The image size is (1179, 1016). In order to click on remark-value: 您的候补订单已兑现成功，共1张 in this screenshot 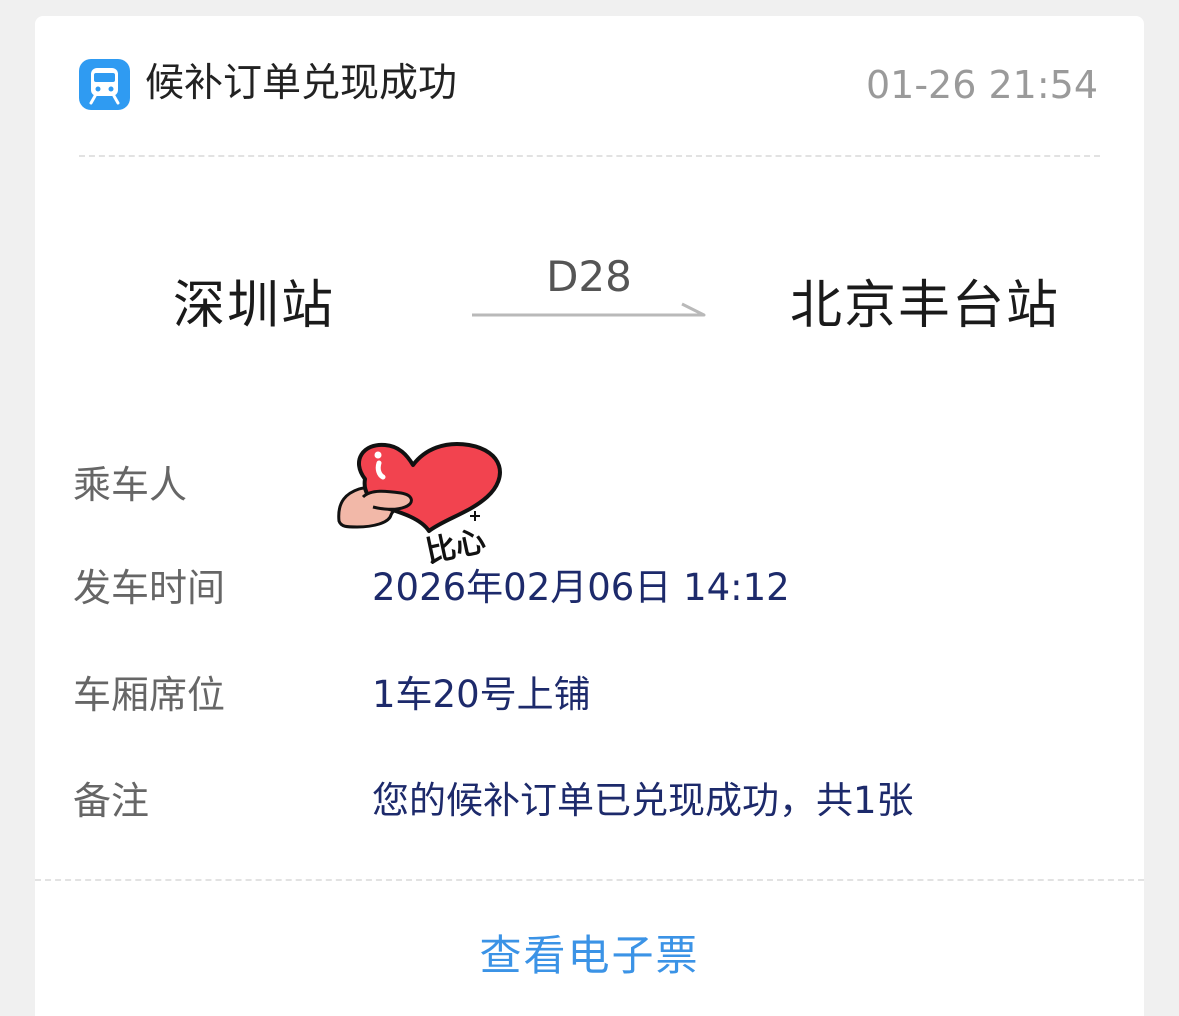, I will do `click(643, 800)`.